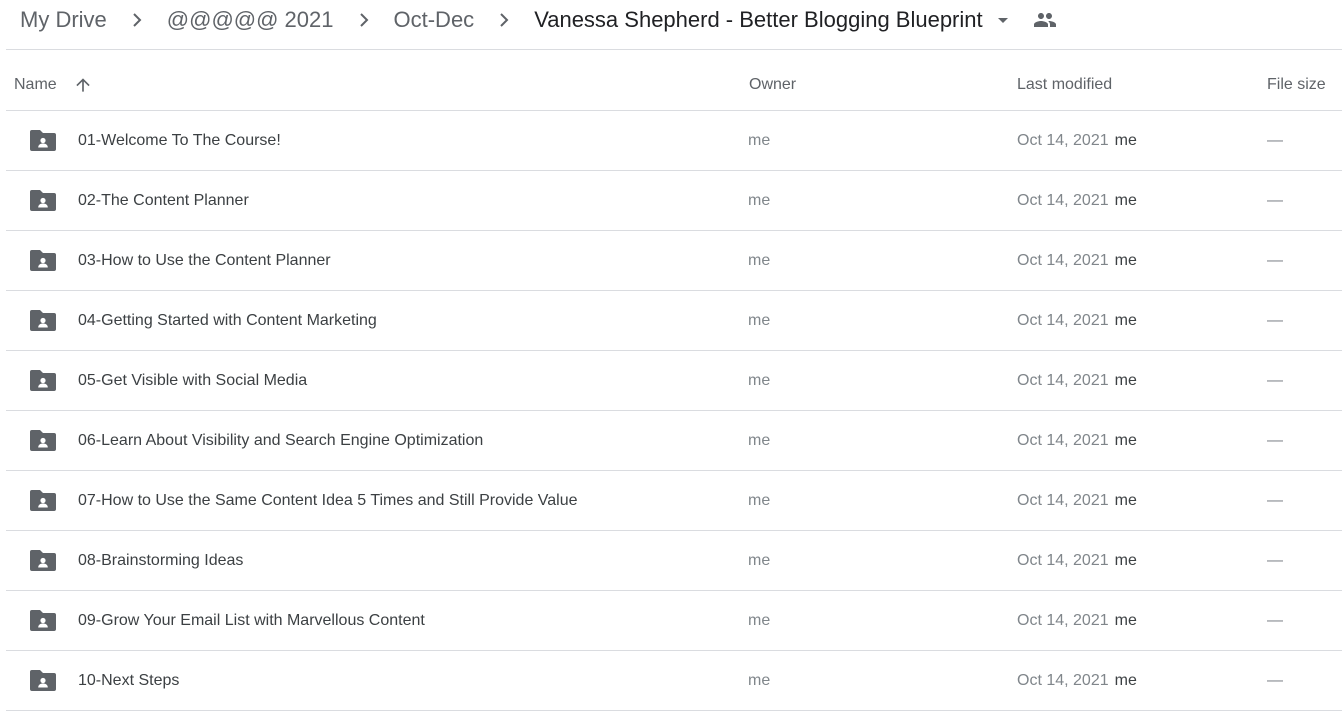 The height and width of the screenshot is (711, 1342). What do you see at coordinates (63, 20) in the screenshot?
I see `breadcrumb-item-my-drive: My Drive` at bounding box center [63, 20].